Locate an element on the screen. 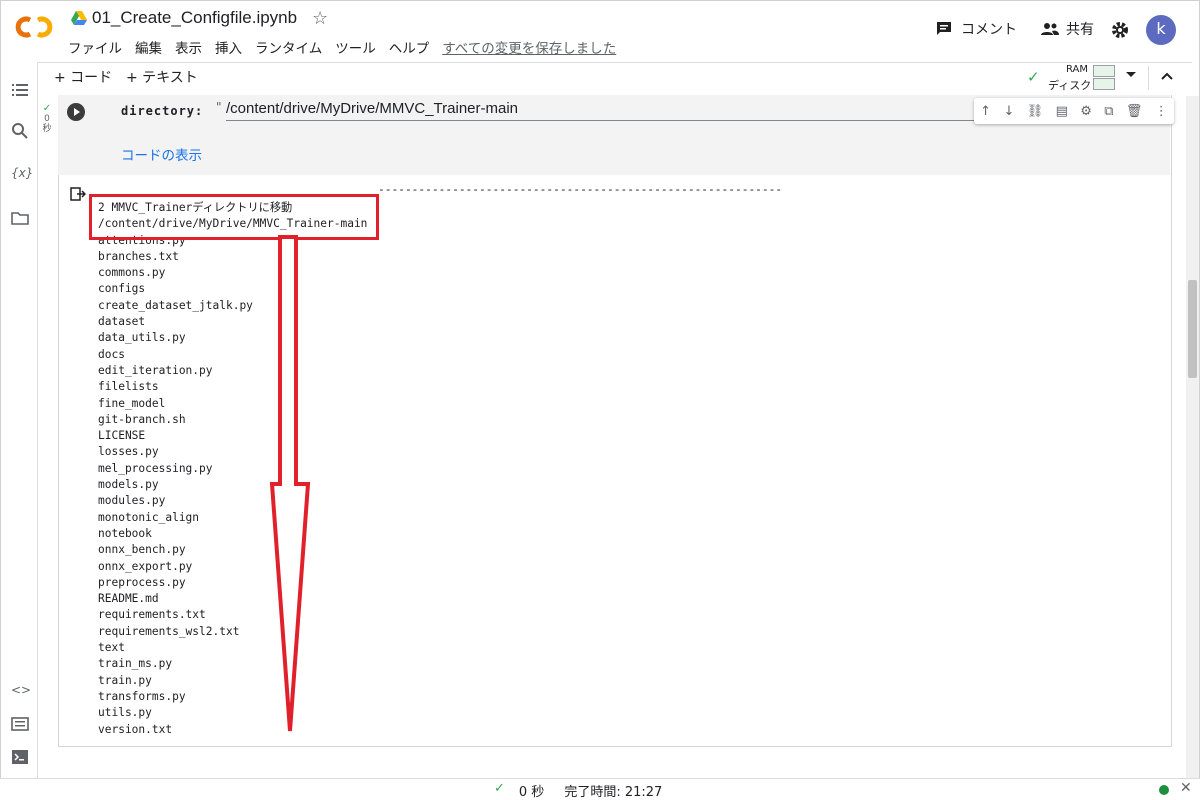 The image size is (1200, 800). comment-label: コメント is located at coordinates (989, 30).